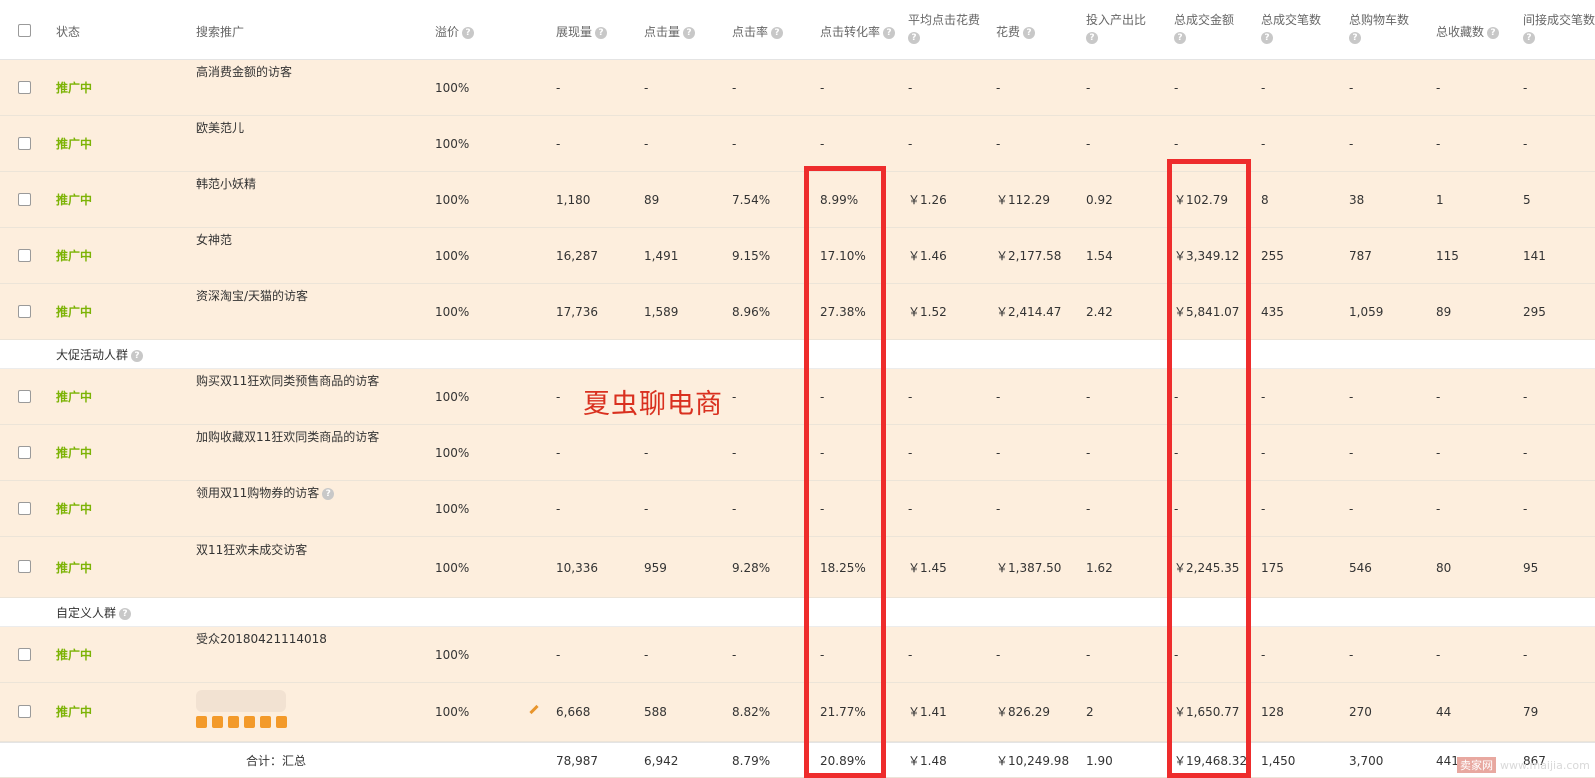  Describe the element at coordinates (670, 32) in the screenshot. I see `header-clicks: 点击量?` at that location.